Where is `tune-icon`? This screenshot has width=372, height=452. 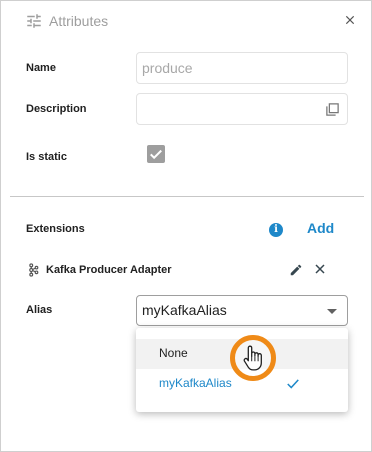
tune-icon is located at coordinates (34, 21).